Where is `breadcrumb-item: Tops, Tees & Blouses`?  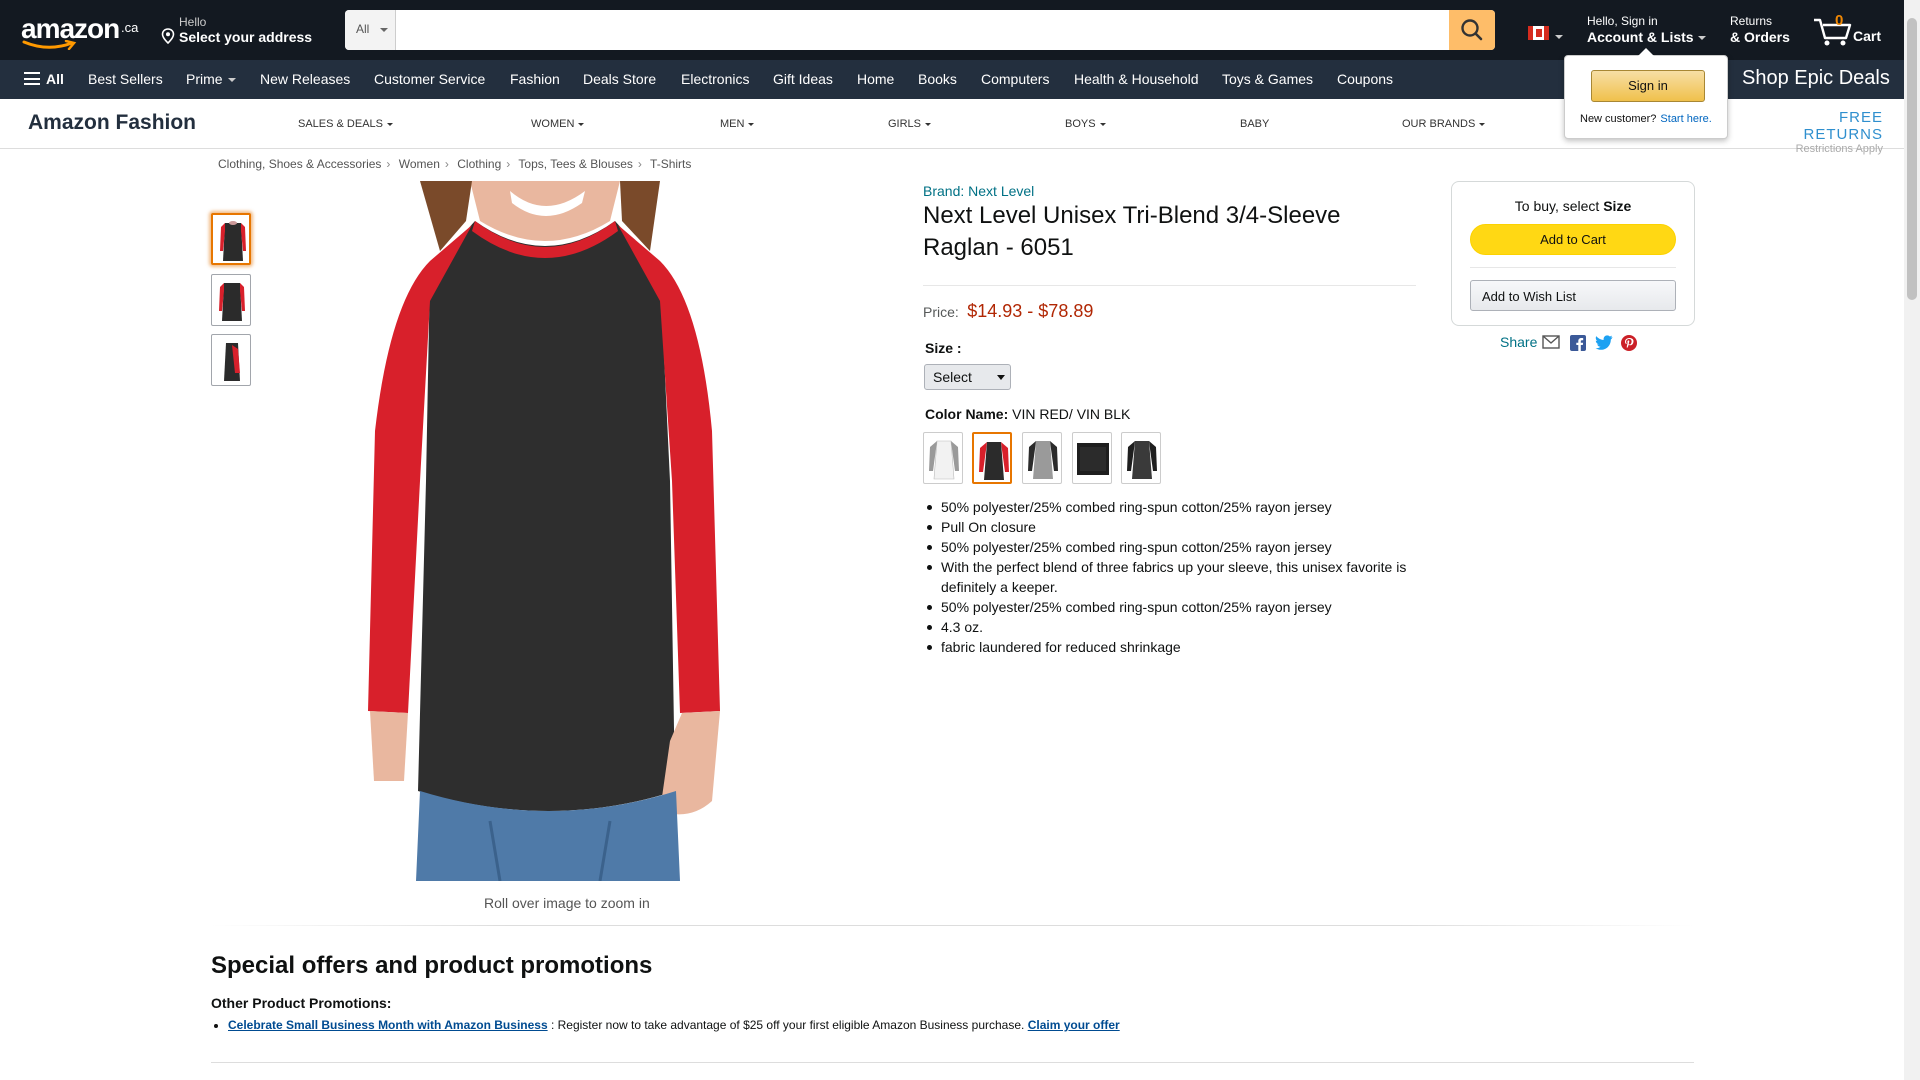
breadcrumb-item: Tops, Tees & Blouses is located at coordinates (575, 164).